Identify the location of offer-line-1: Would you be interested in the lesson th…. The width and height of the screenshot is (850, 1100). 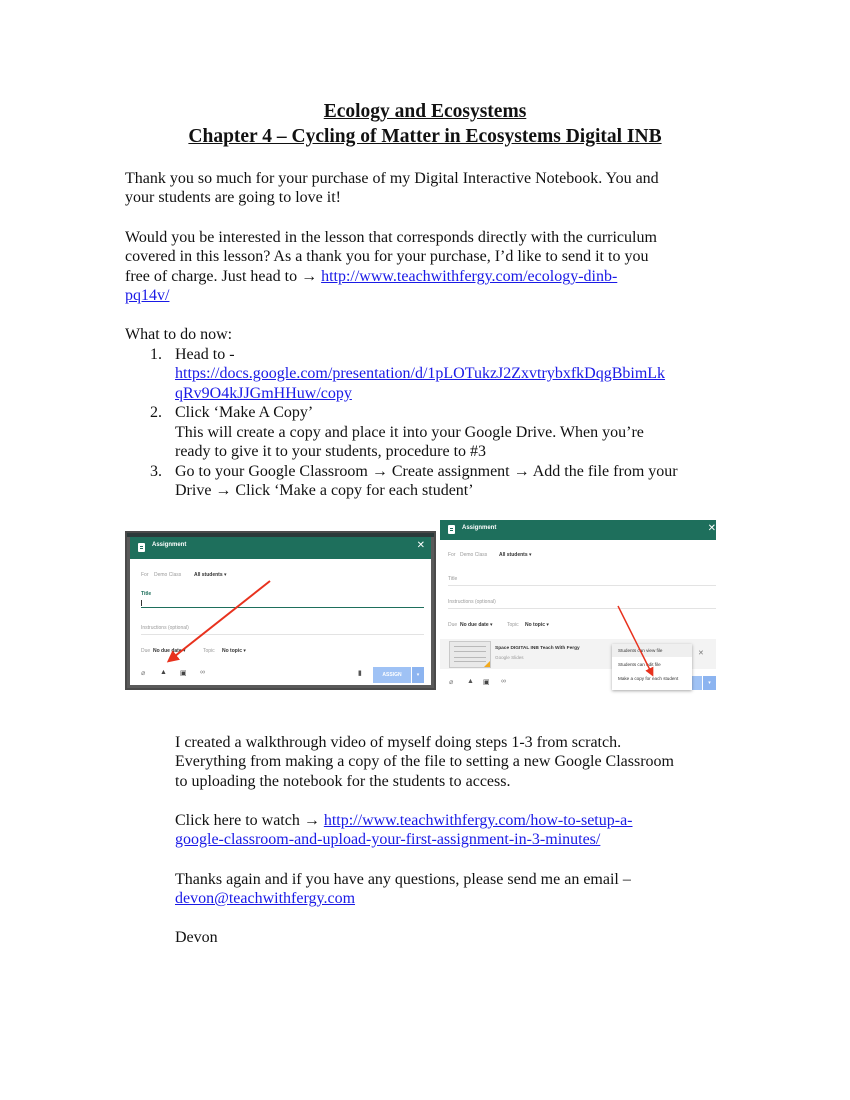
(391, 237).